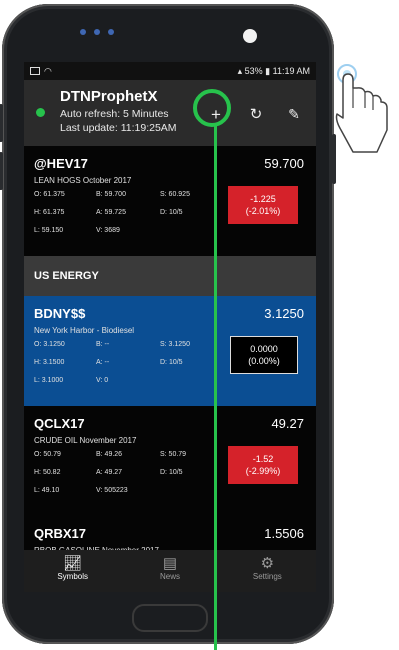 This screenshot has height=650, width=399. Describe the element at coordinates (170, 618) in the screenshot. I see `home-button` at that location.